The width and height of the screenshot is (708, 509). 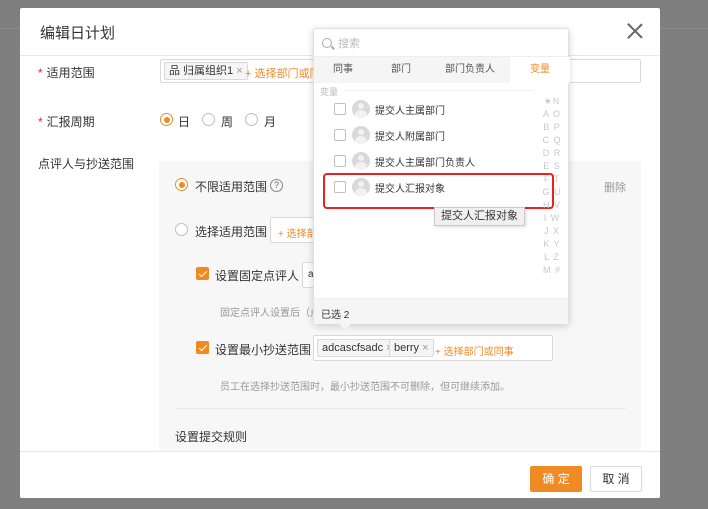 I want to click on alpha-index-letter: G U, so click(x=552, y=192).